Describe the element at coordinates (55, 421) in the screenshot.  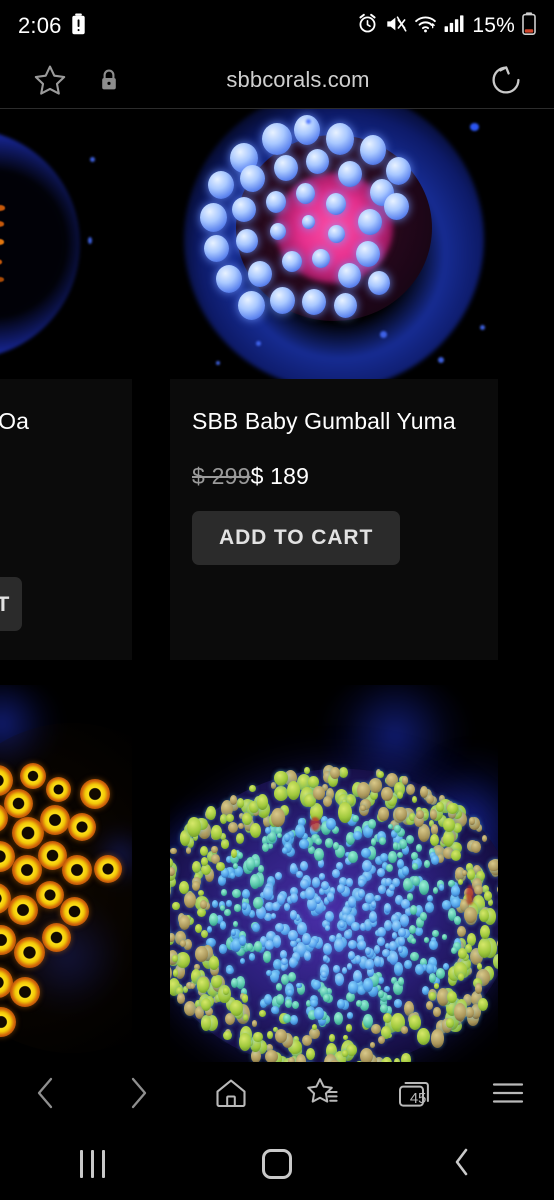
I see `product-title: ZOa` at that location.